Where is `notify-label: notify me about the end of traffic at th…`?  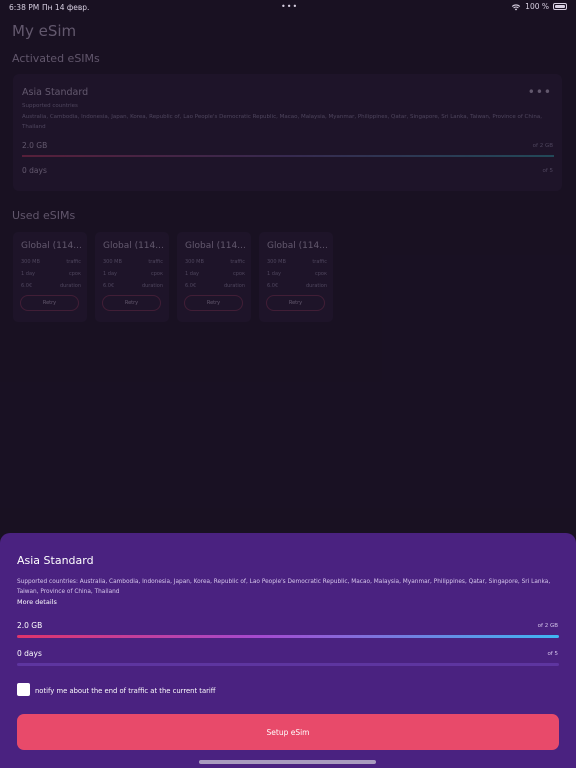 notify-label: notify me about the end of traffic at th… is located at coordinates (125, 691).